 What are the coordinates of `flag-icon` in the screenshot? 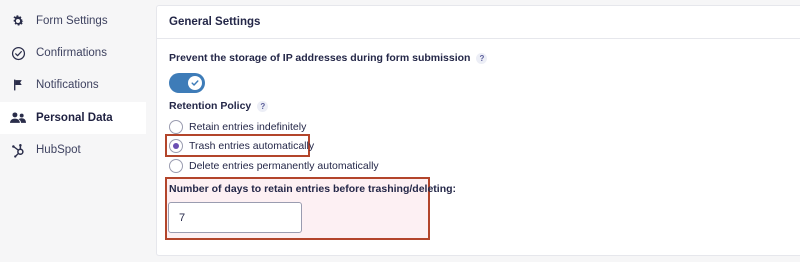 It's located at (18, 85).